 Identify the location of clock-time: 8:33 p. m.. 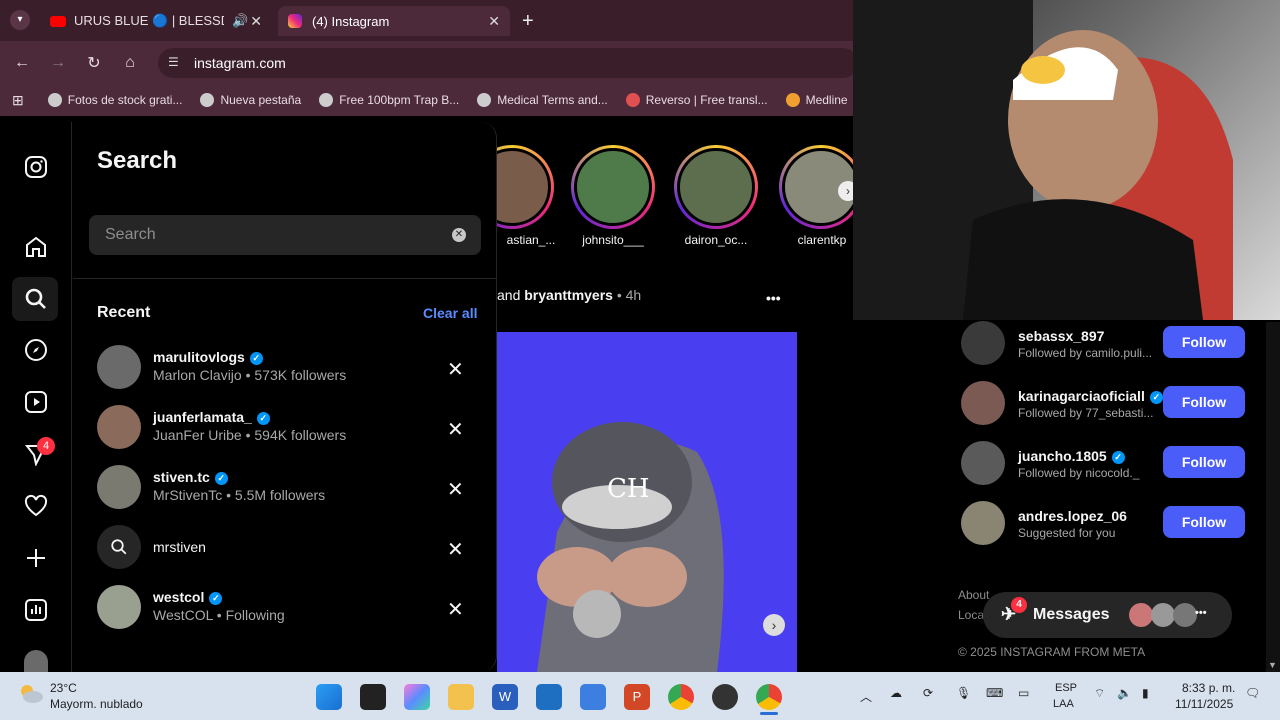
(1208, 688).